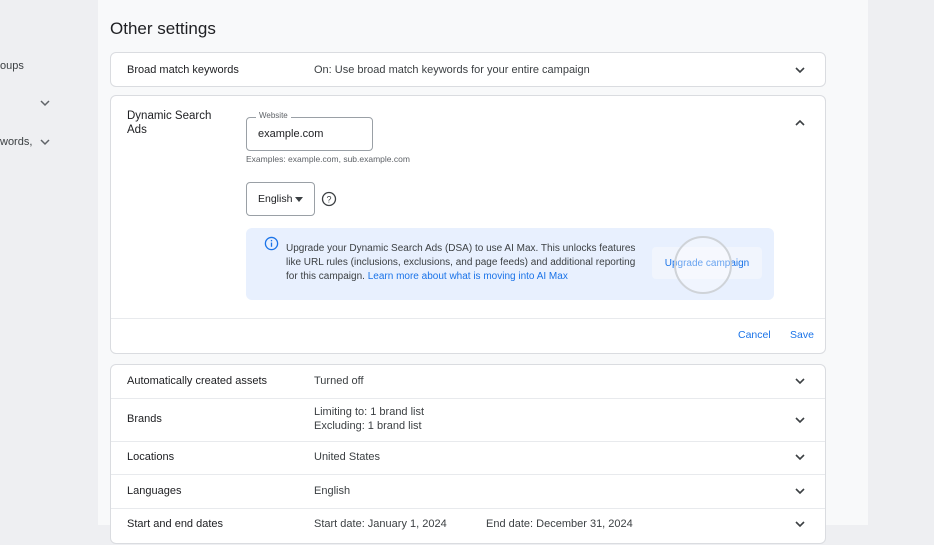 This screenshot has width=934, height=545. What do you see at coordinates (703, 265) in the screenshot?
I see `click-ripple` at bounding box center [703, 265].